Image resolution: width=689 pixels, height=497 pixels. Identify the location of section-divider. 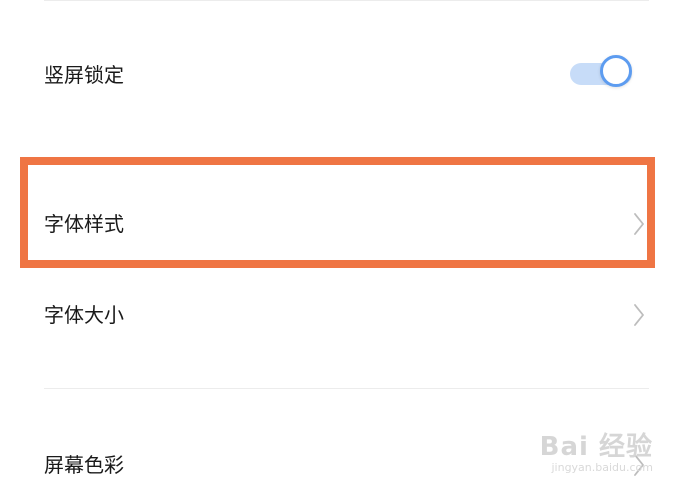
(346, 388).